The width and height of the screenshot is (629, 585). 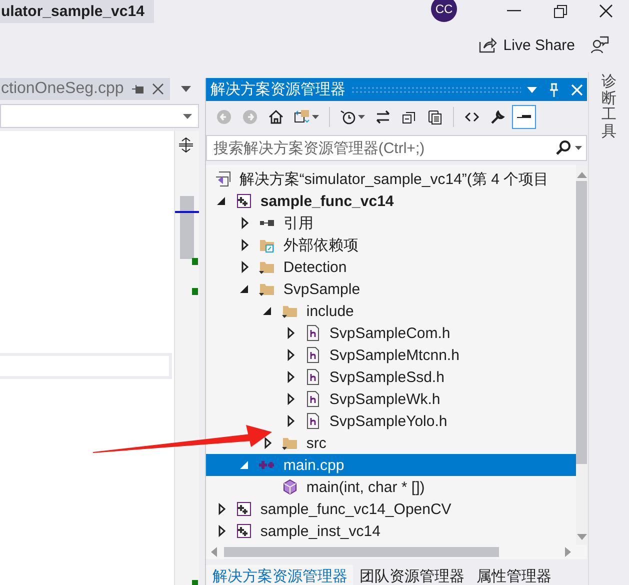 I want to click on tree-item: SvpSampleWk.h, so click(x=391, y=399).